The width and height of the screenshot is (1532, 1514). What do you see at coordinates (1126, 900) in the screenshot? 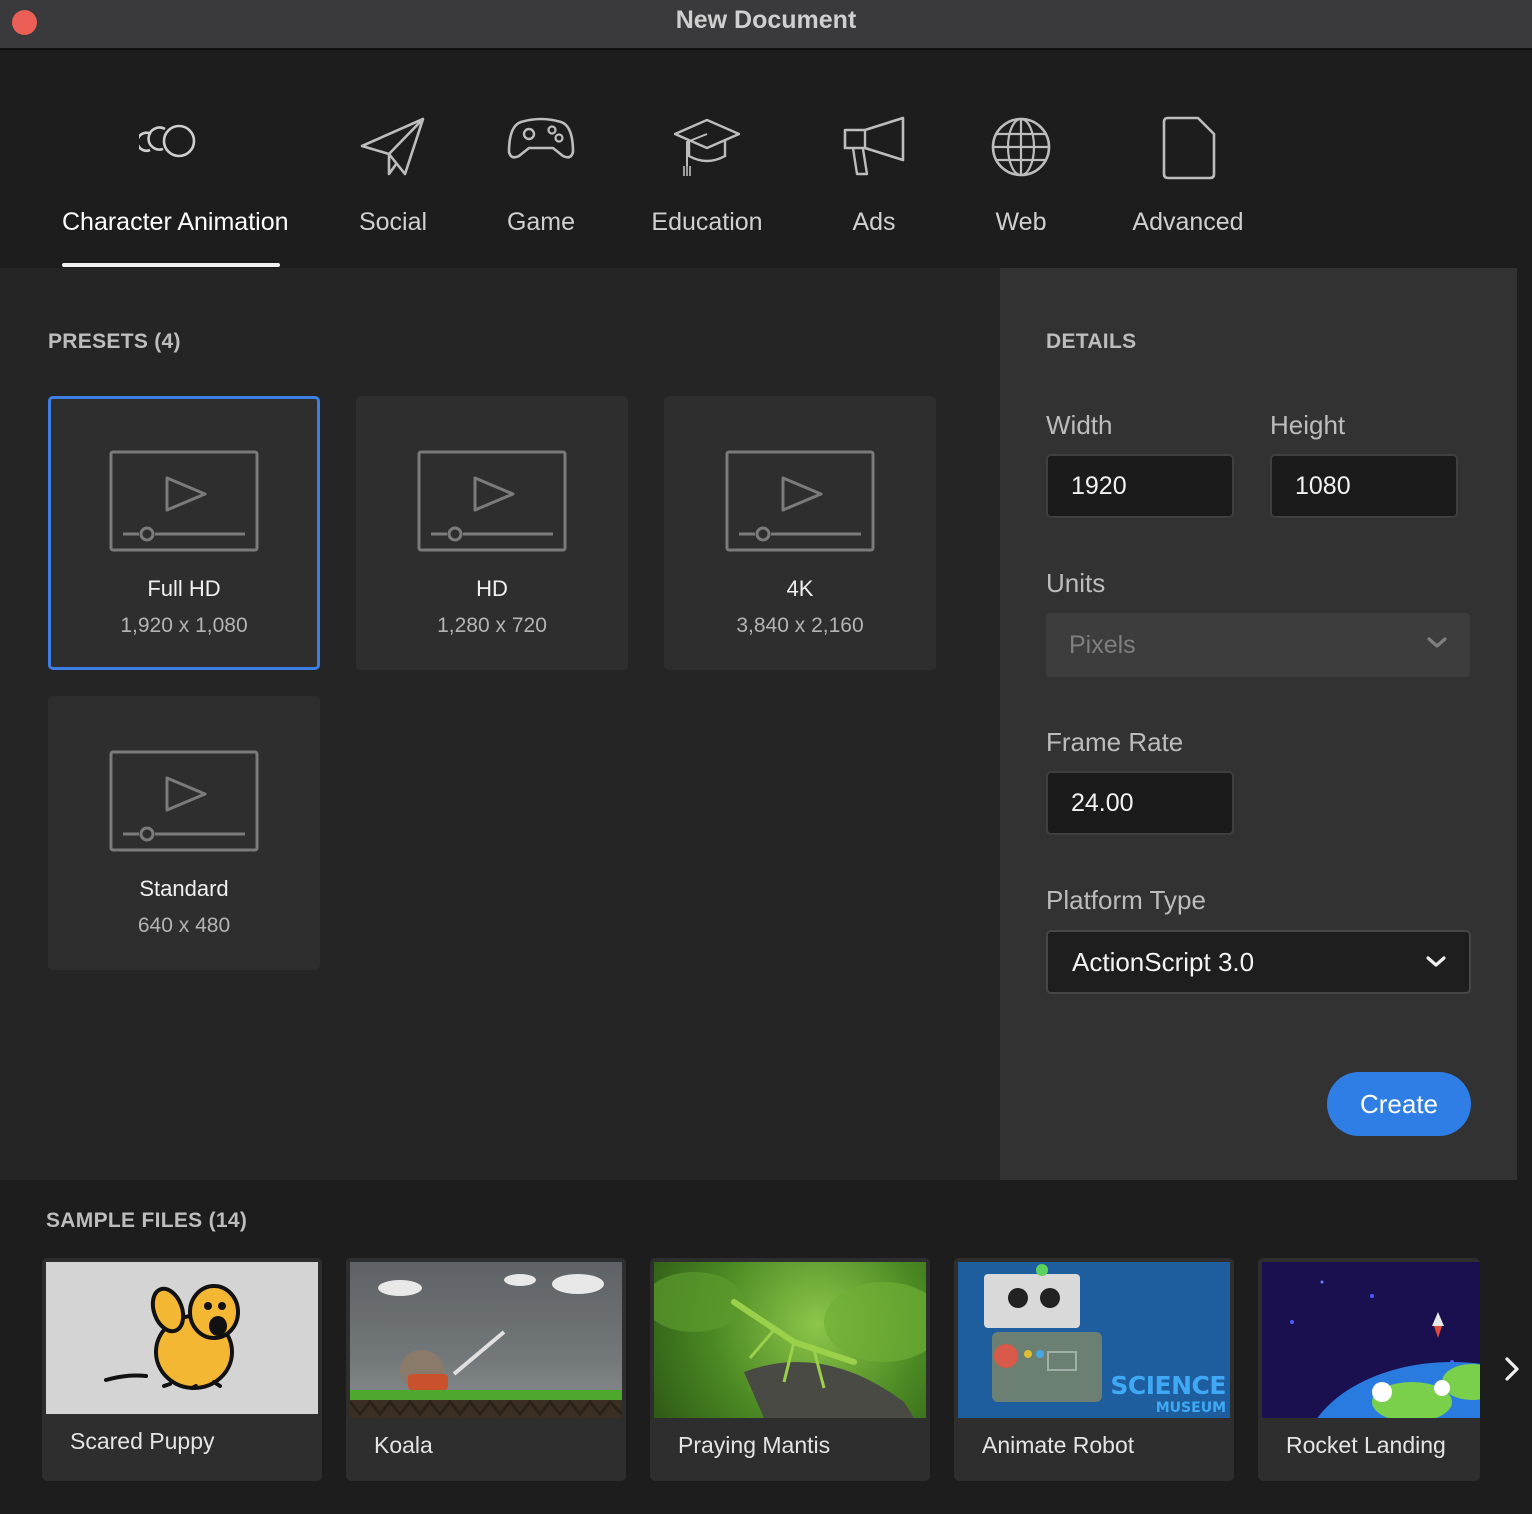
I see `platform-type-label: Platform Type` at bounding box center [1126, 900].